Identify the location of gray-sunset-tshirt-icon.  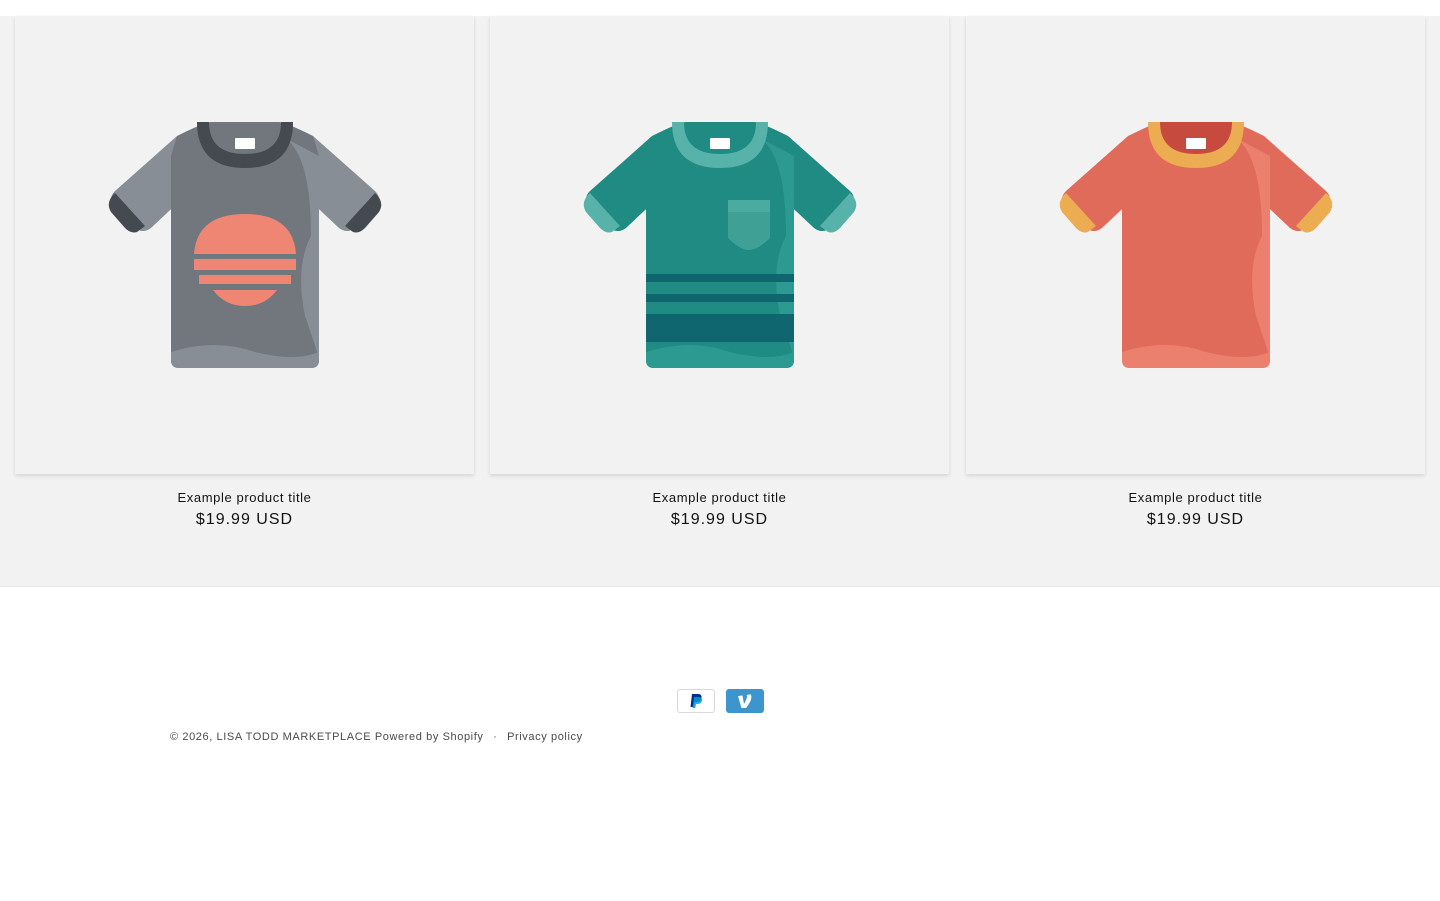
(245, 245).